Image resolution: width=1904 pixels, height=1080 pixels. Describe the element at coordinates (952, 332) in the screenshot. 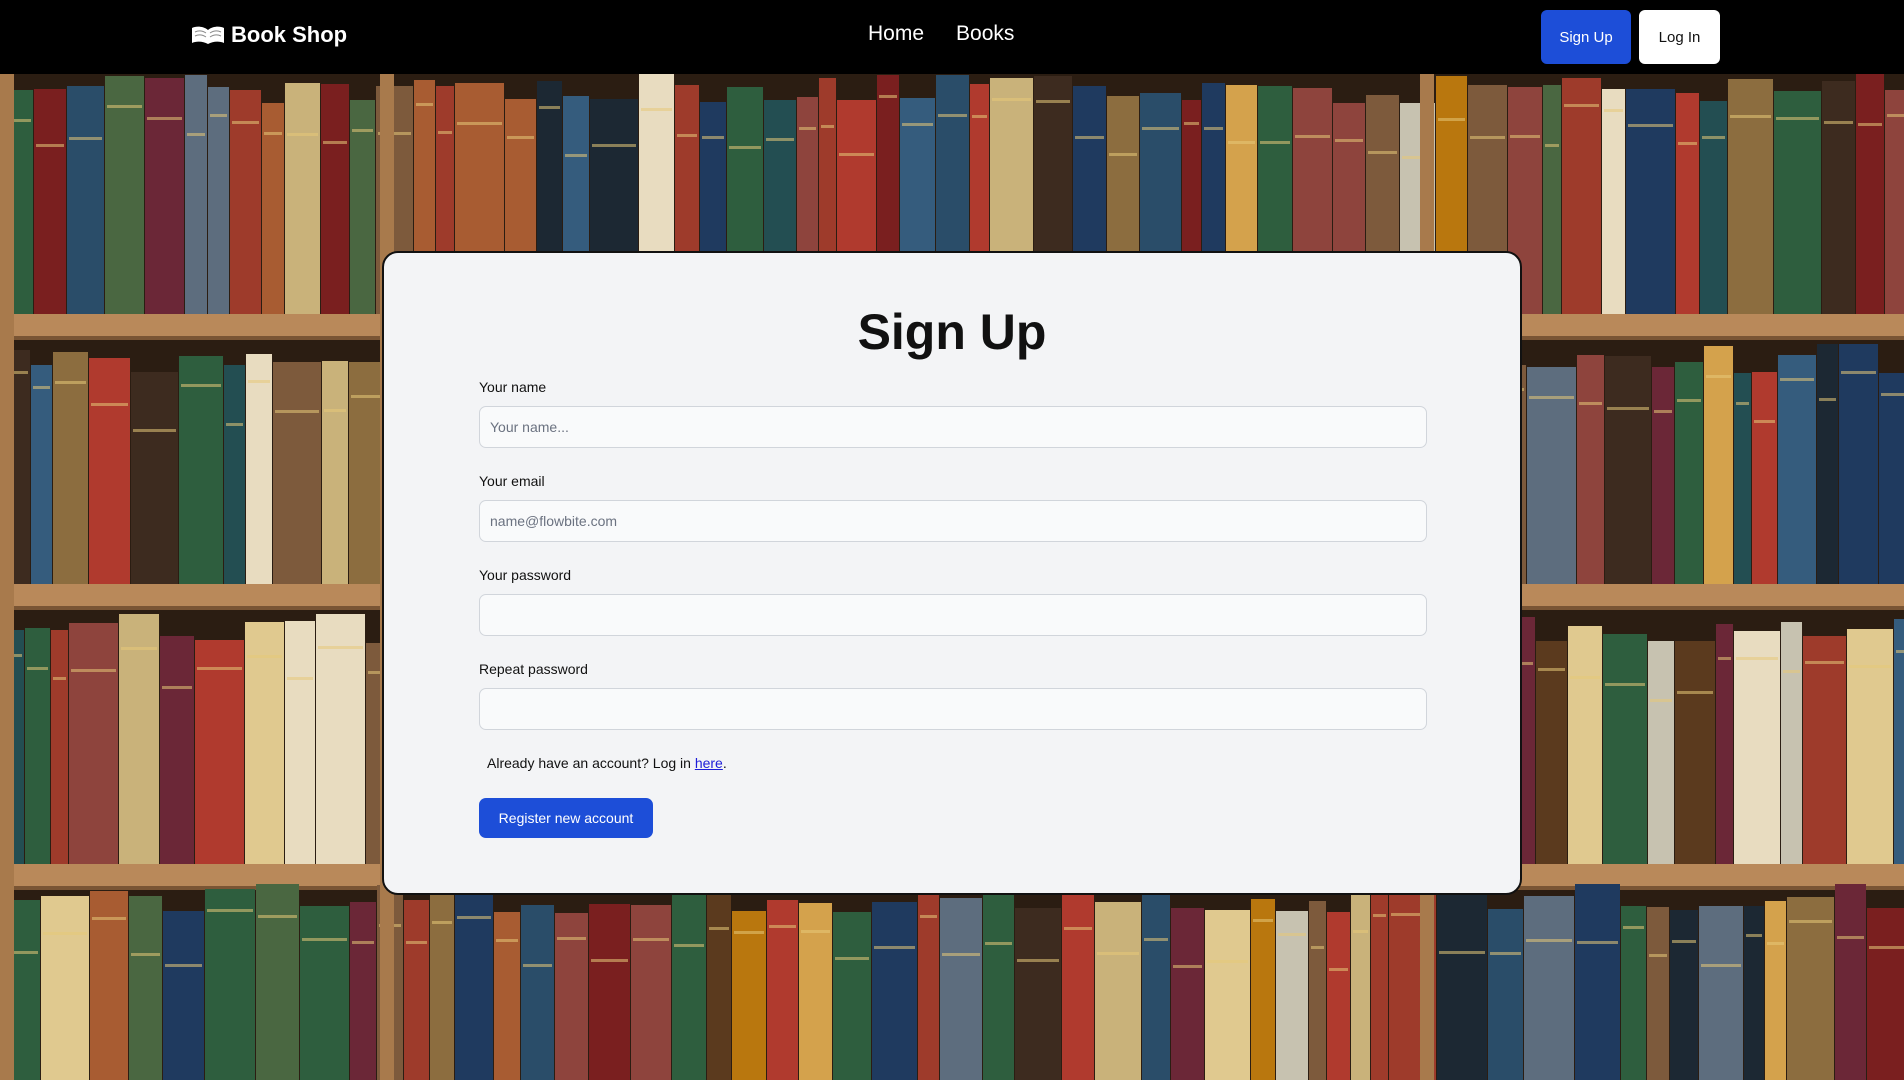

I see `page-title: Sign Up` at that location.